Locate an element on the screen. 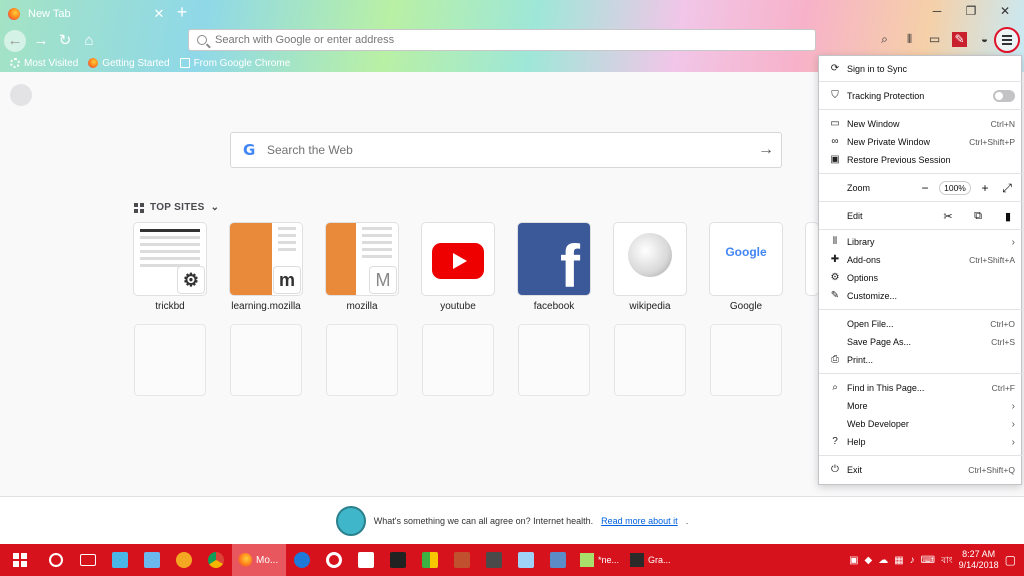 Image resolution: width=1024 pixels, height=576 pixels. menu-button is located at coordinates (1007, 40).